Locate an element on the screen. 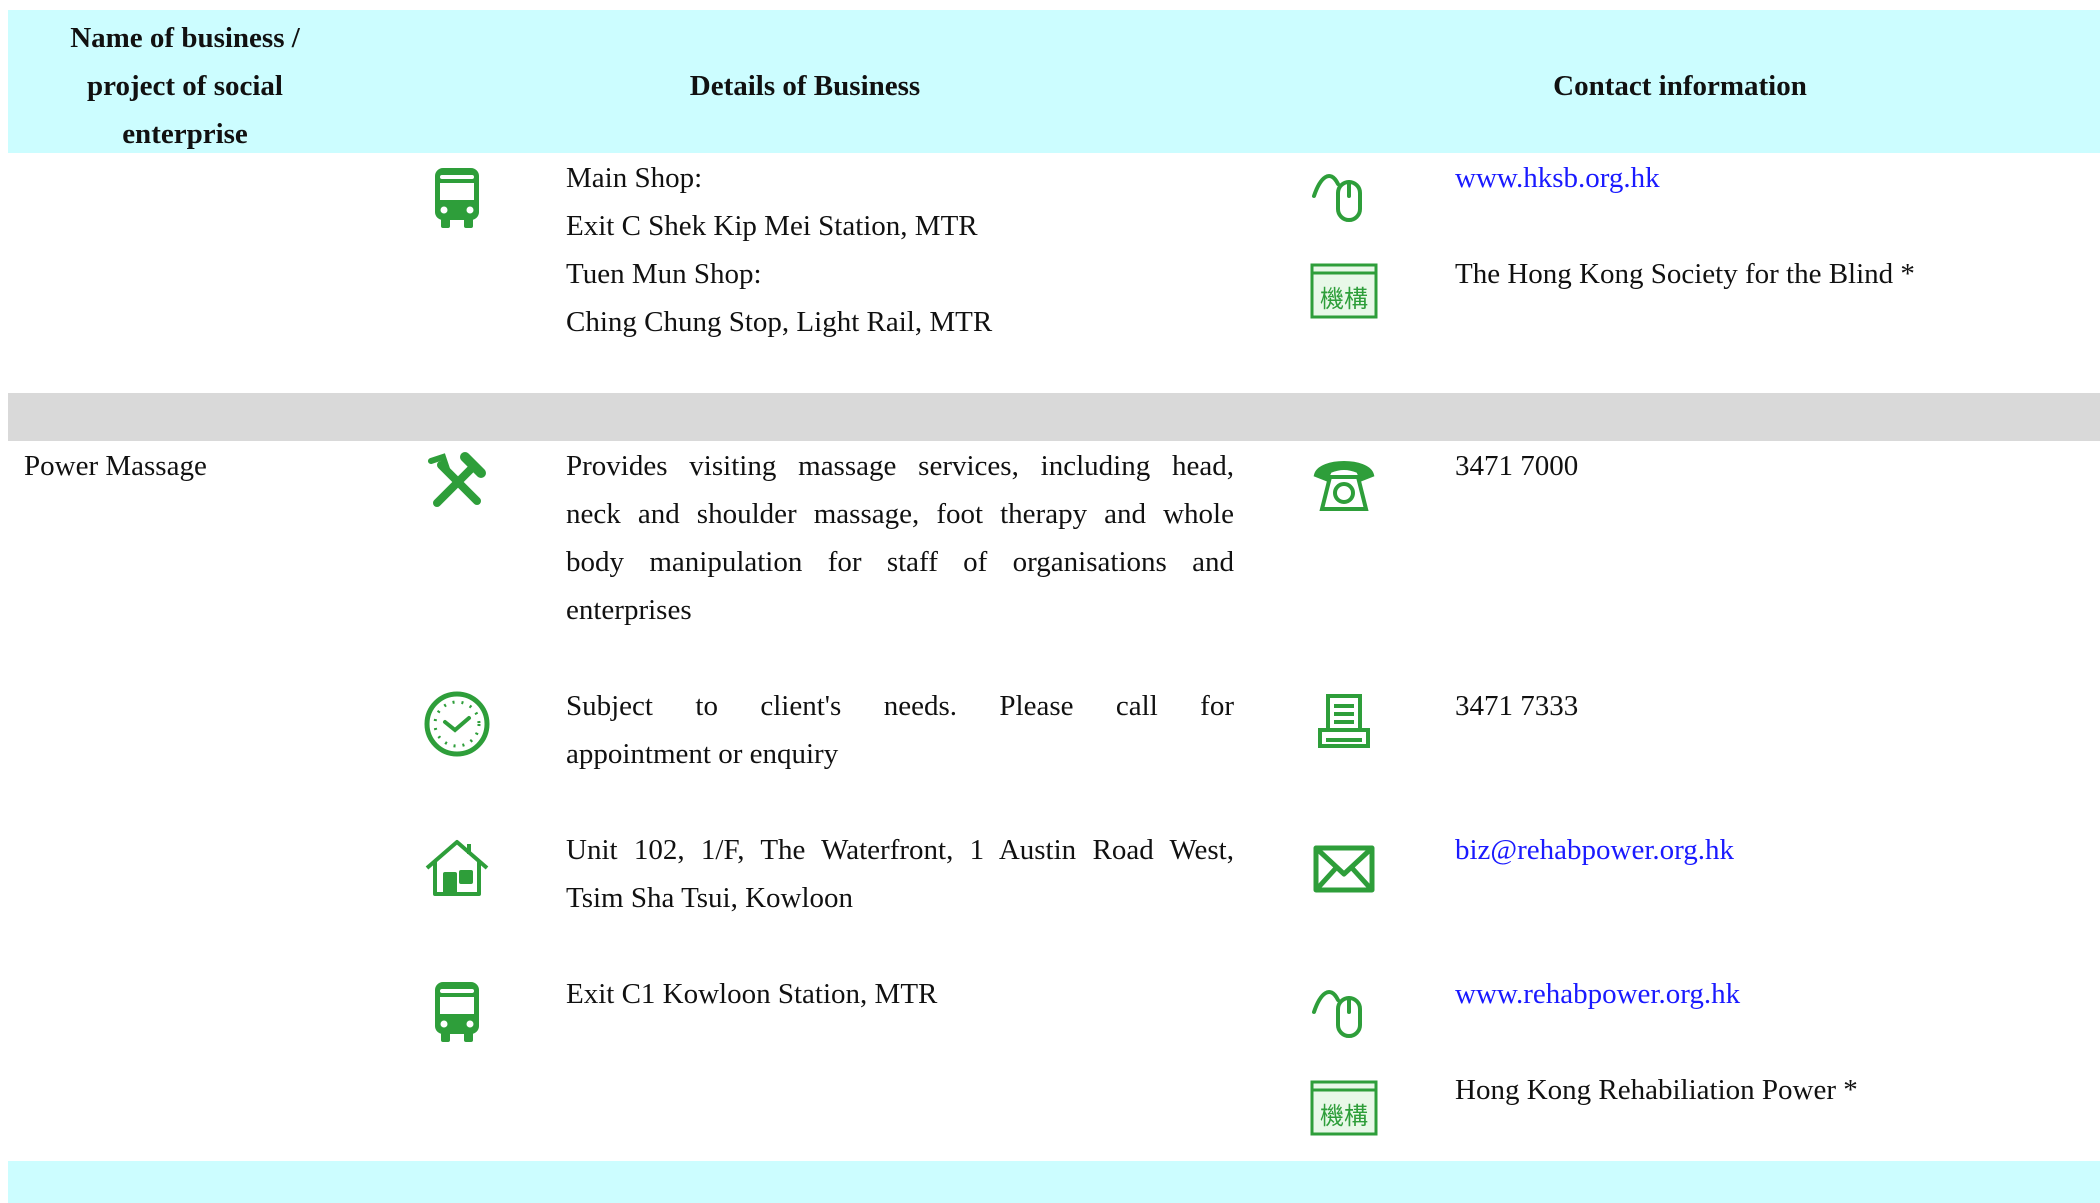 The height and width of the screenshot is (1203, 2100). hours-line: appointment or enquiry is located at coordinates (702, 754).